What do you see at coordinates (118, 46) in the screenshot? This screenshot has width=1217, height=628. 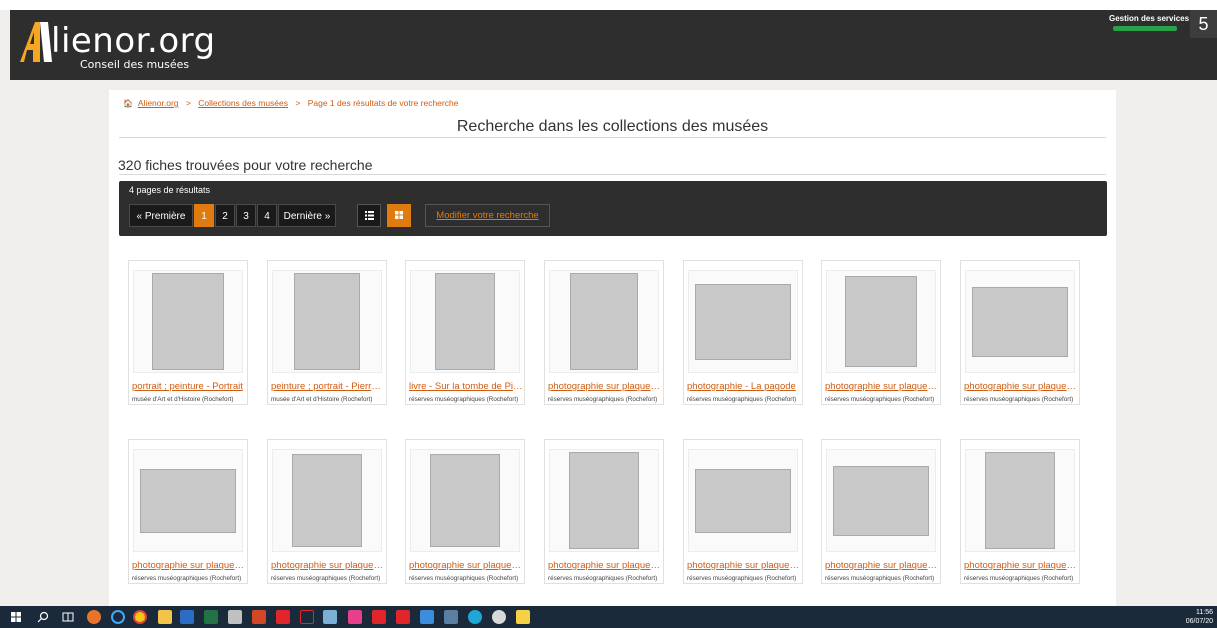 I see `alienor-logo: lienor.org Conseil des musées` at bounding box center [118, 46].